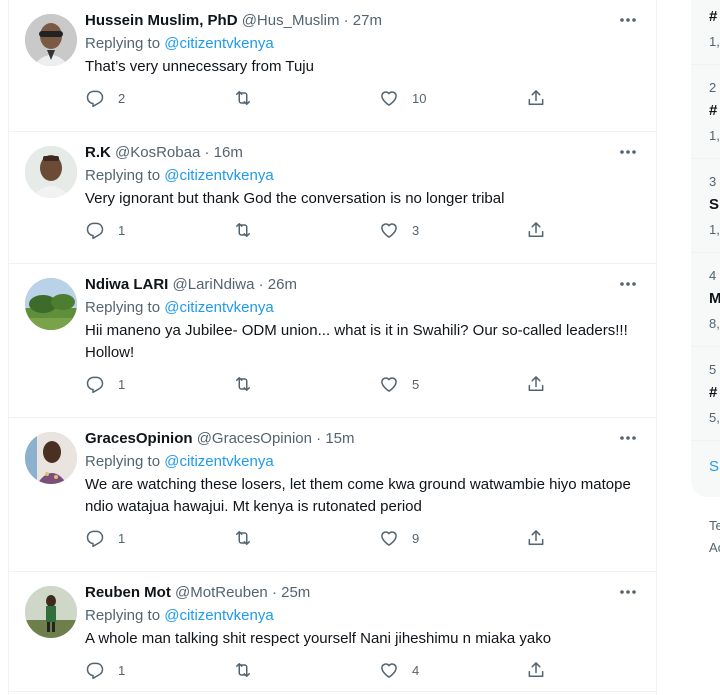  I want to click on footer-link-accessibility: Ac, so click(714, 547).